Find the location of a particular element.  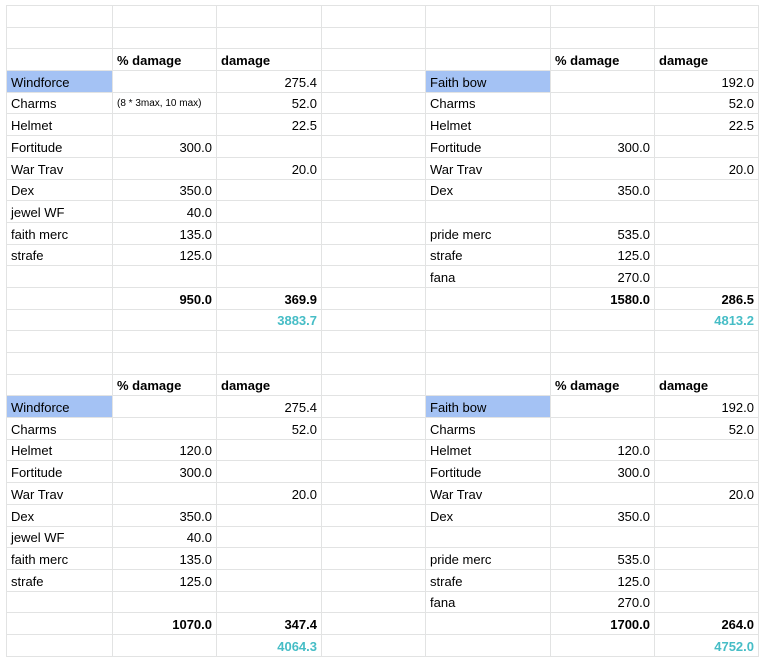

pct-damage-sum: 1070.0 is located at coordinates (164, 623).